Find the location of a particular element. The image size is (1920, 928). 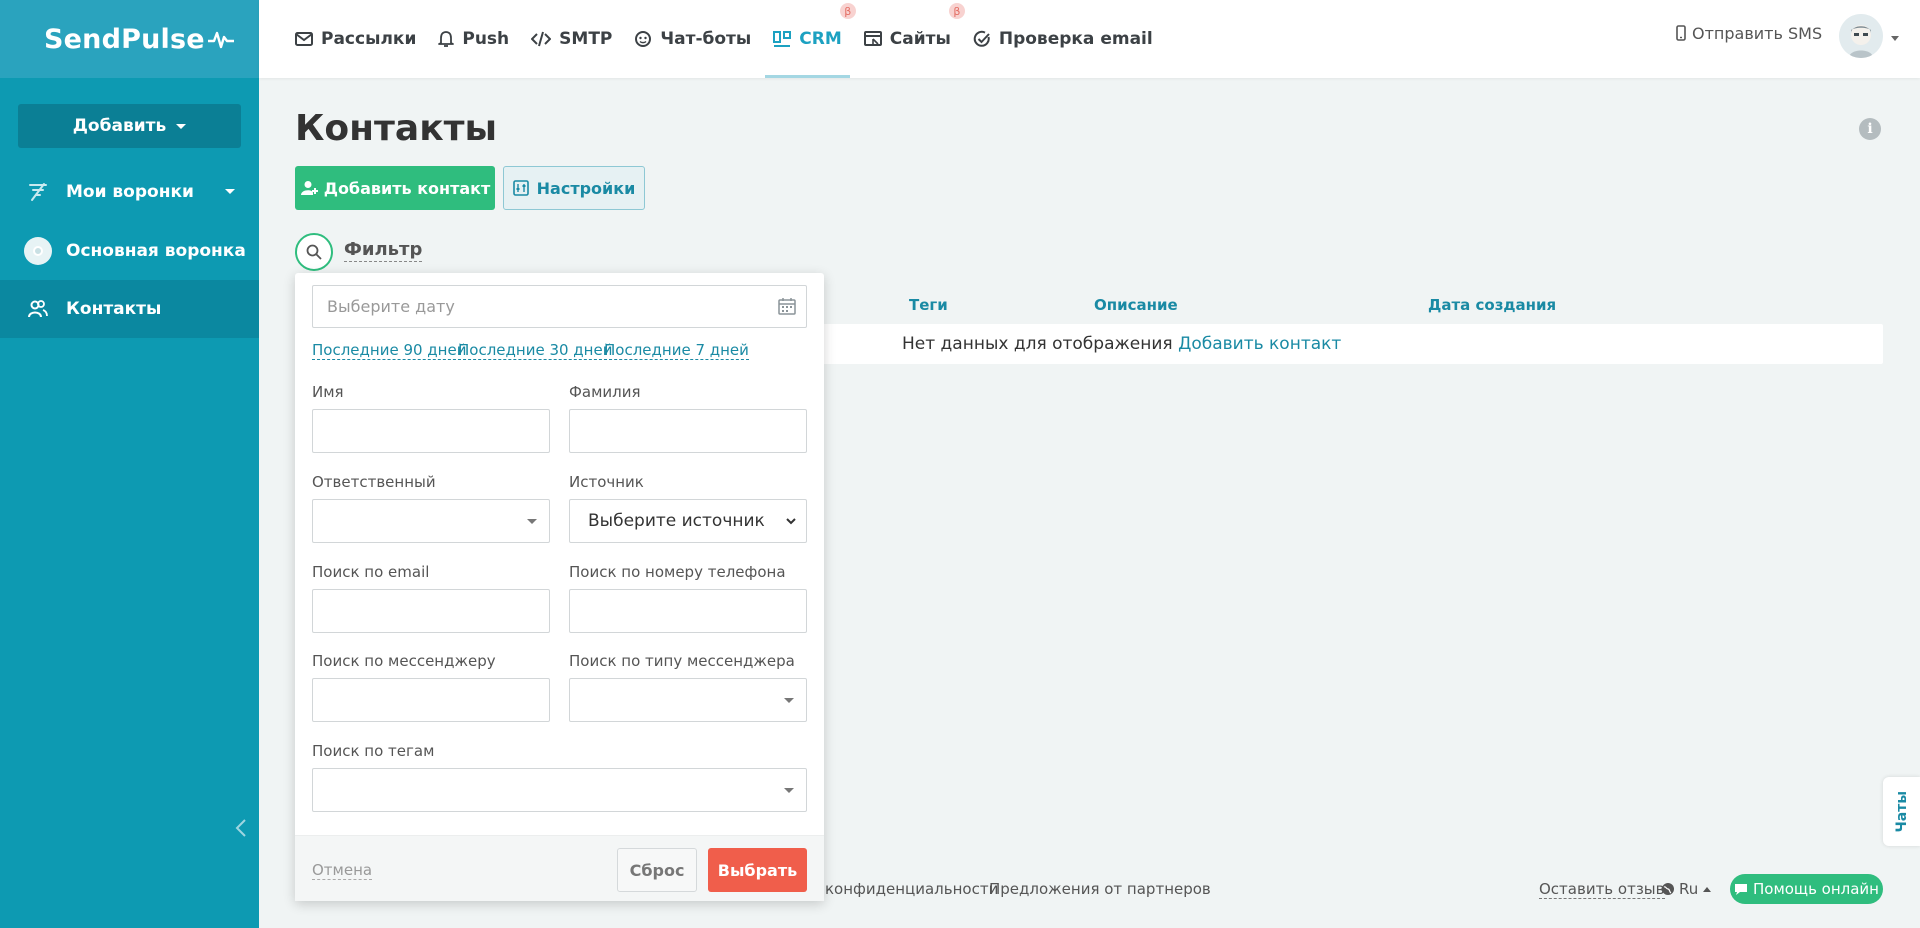

apply-button: Выбрать is located at coordinates (757, 870).